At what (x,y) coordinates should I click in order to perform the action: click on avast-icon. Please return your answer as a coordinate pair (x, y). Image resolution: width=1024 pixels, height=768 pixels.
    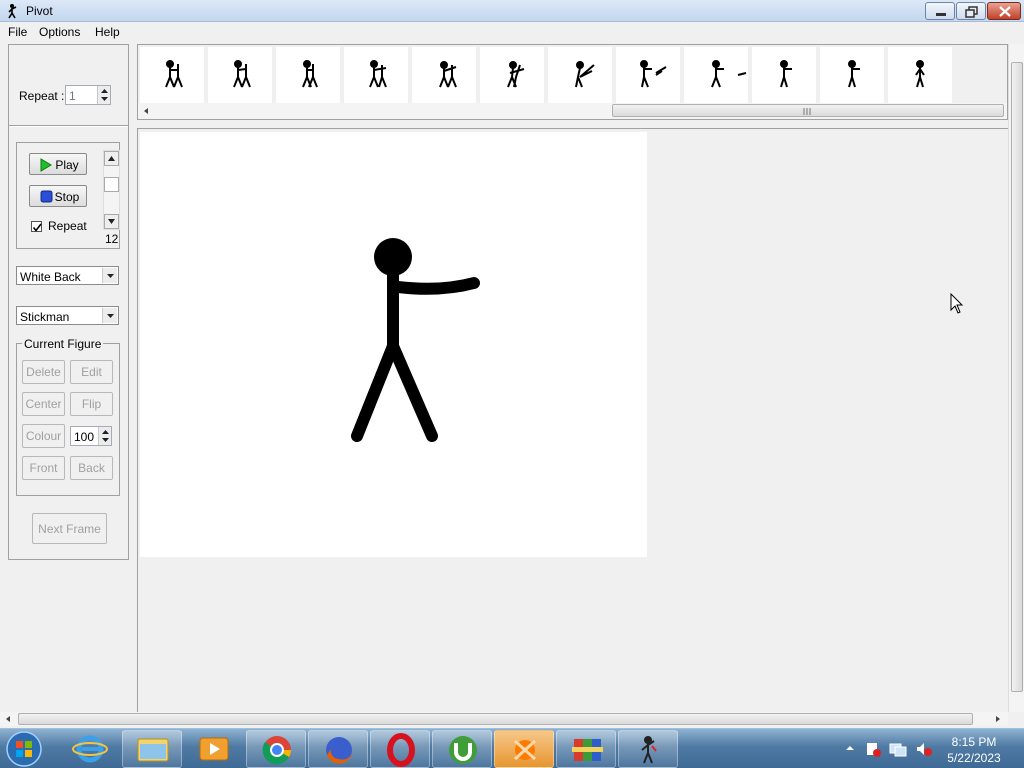
    Looking at the image, I should click on (524, 749).